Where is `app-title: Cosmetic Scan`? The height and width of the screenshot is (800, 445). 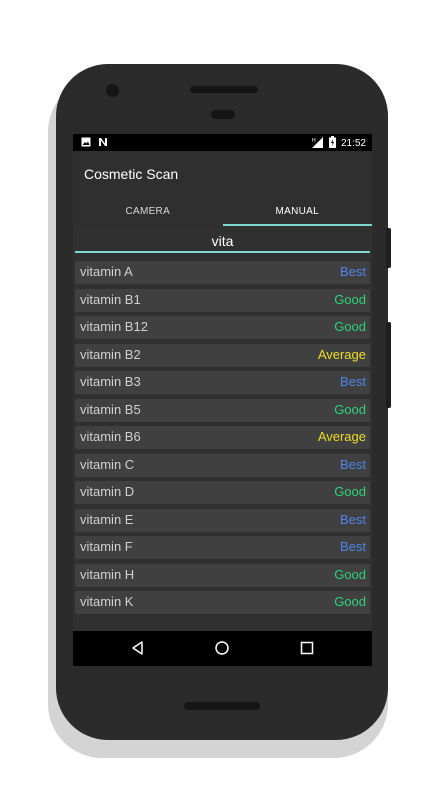 app-title: Cosmetic Scan is located at coordinates (131, 174).